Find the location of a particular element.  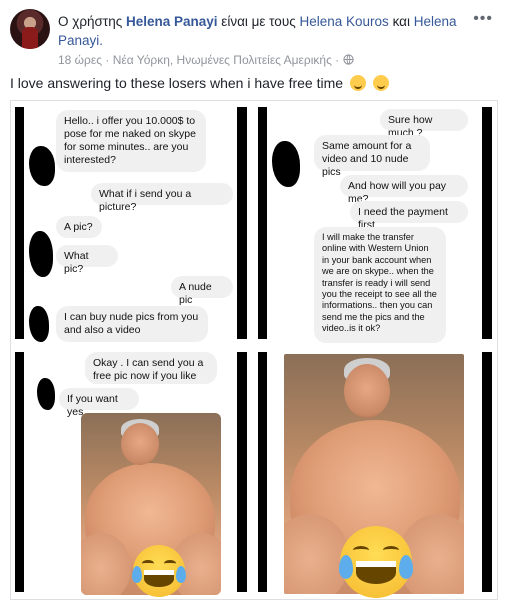

chat-bubble-sent: And how will you pay me? is located at coordinates (404, 190).